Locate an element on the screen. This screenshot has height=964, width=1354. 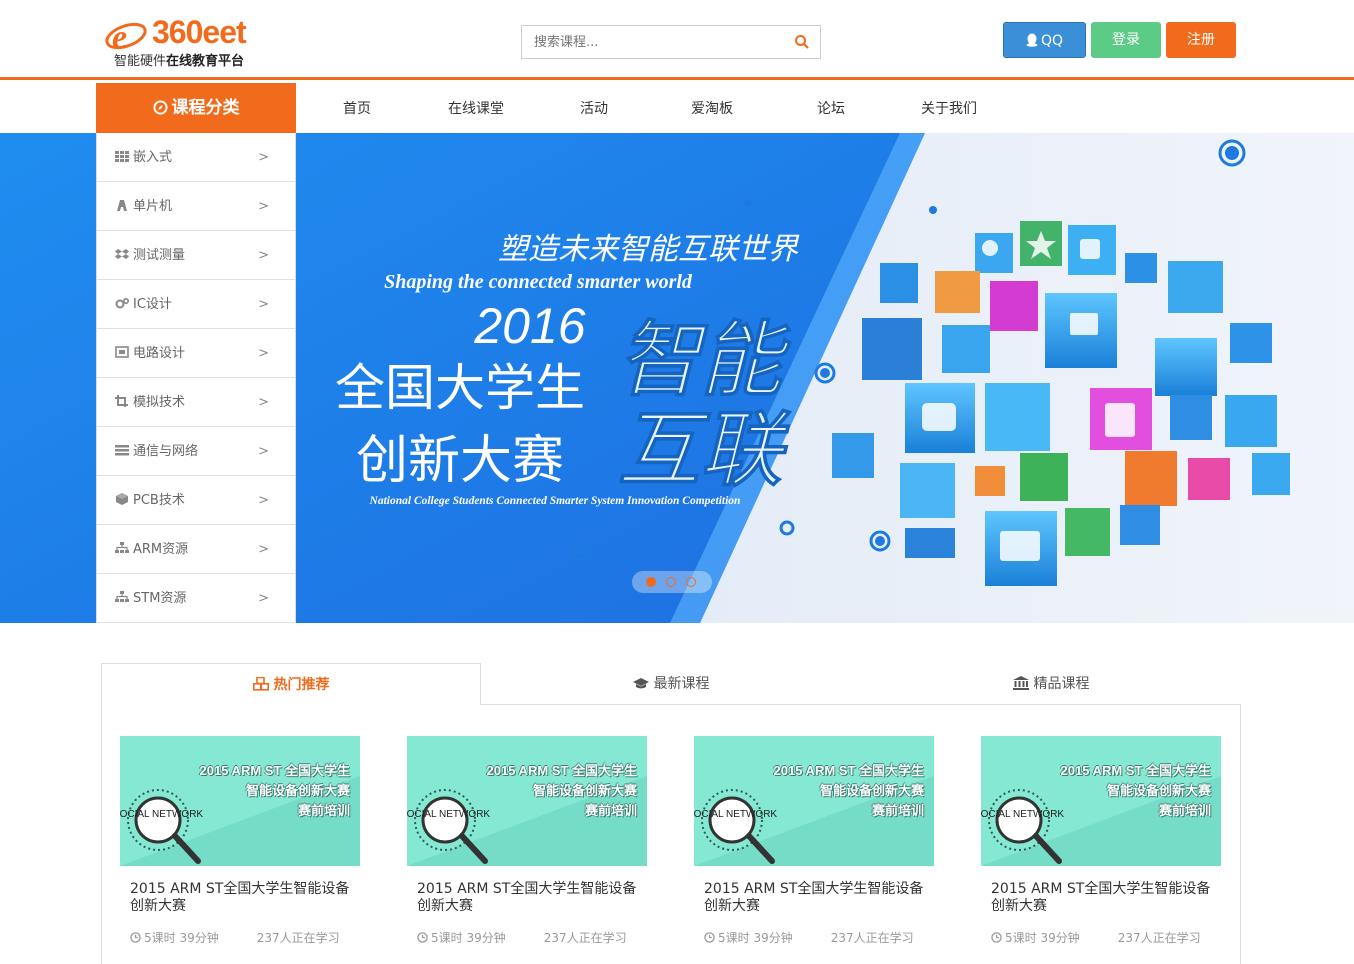
register-button: 注册 is located at coordinates (1201, 40).